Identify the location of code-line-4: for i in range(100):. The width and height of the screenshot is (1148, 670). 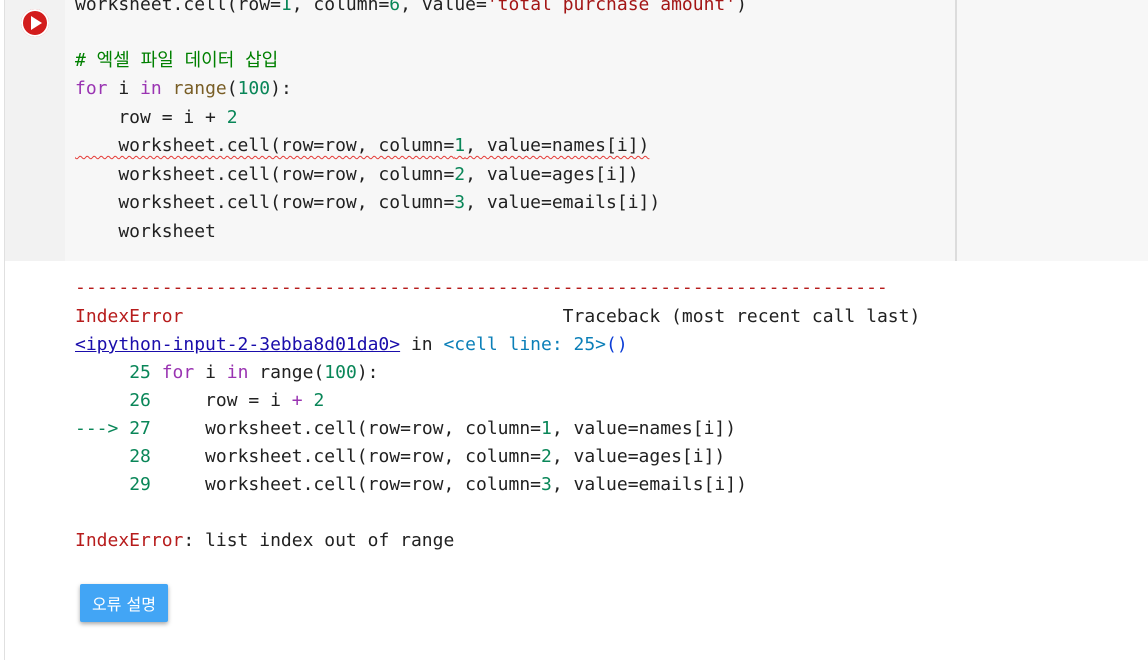
(183, 88).